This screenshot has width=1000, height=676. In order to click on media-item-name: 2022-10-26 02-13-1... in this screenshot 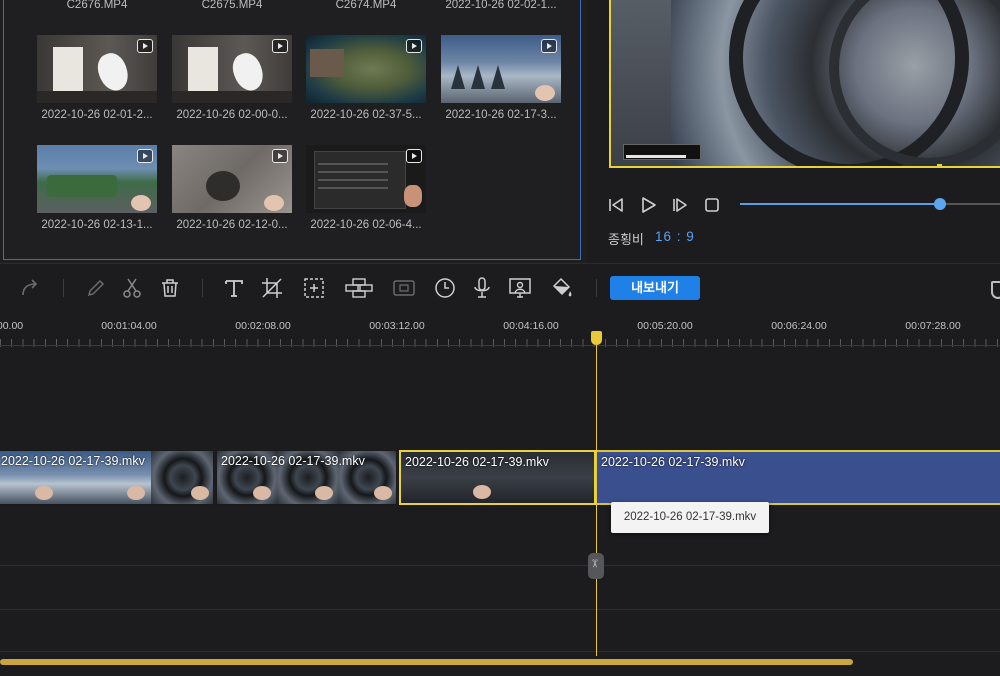, I will do `click(97, 225)`.